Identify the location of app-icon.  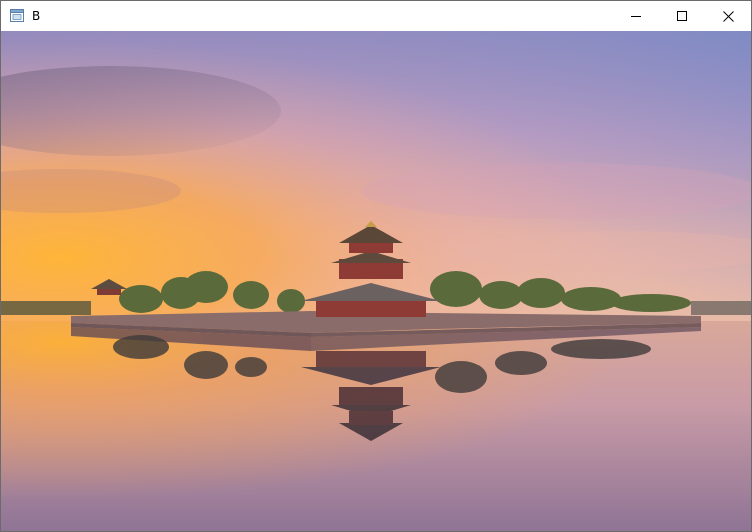
(17, 15).